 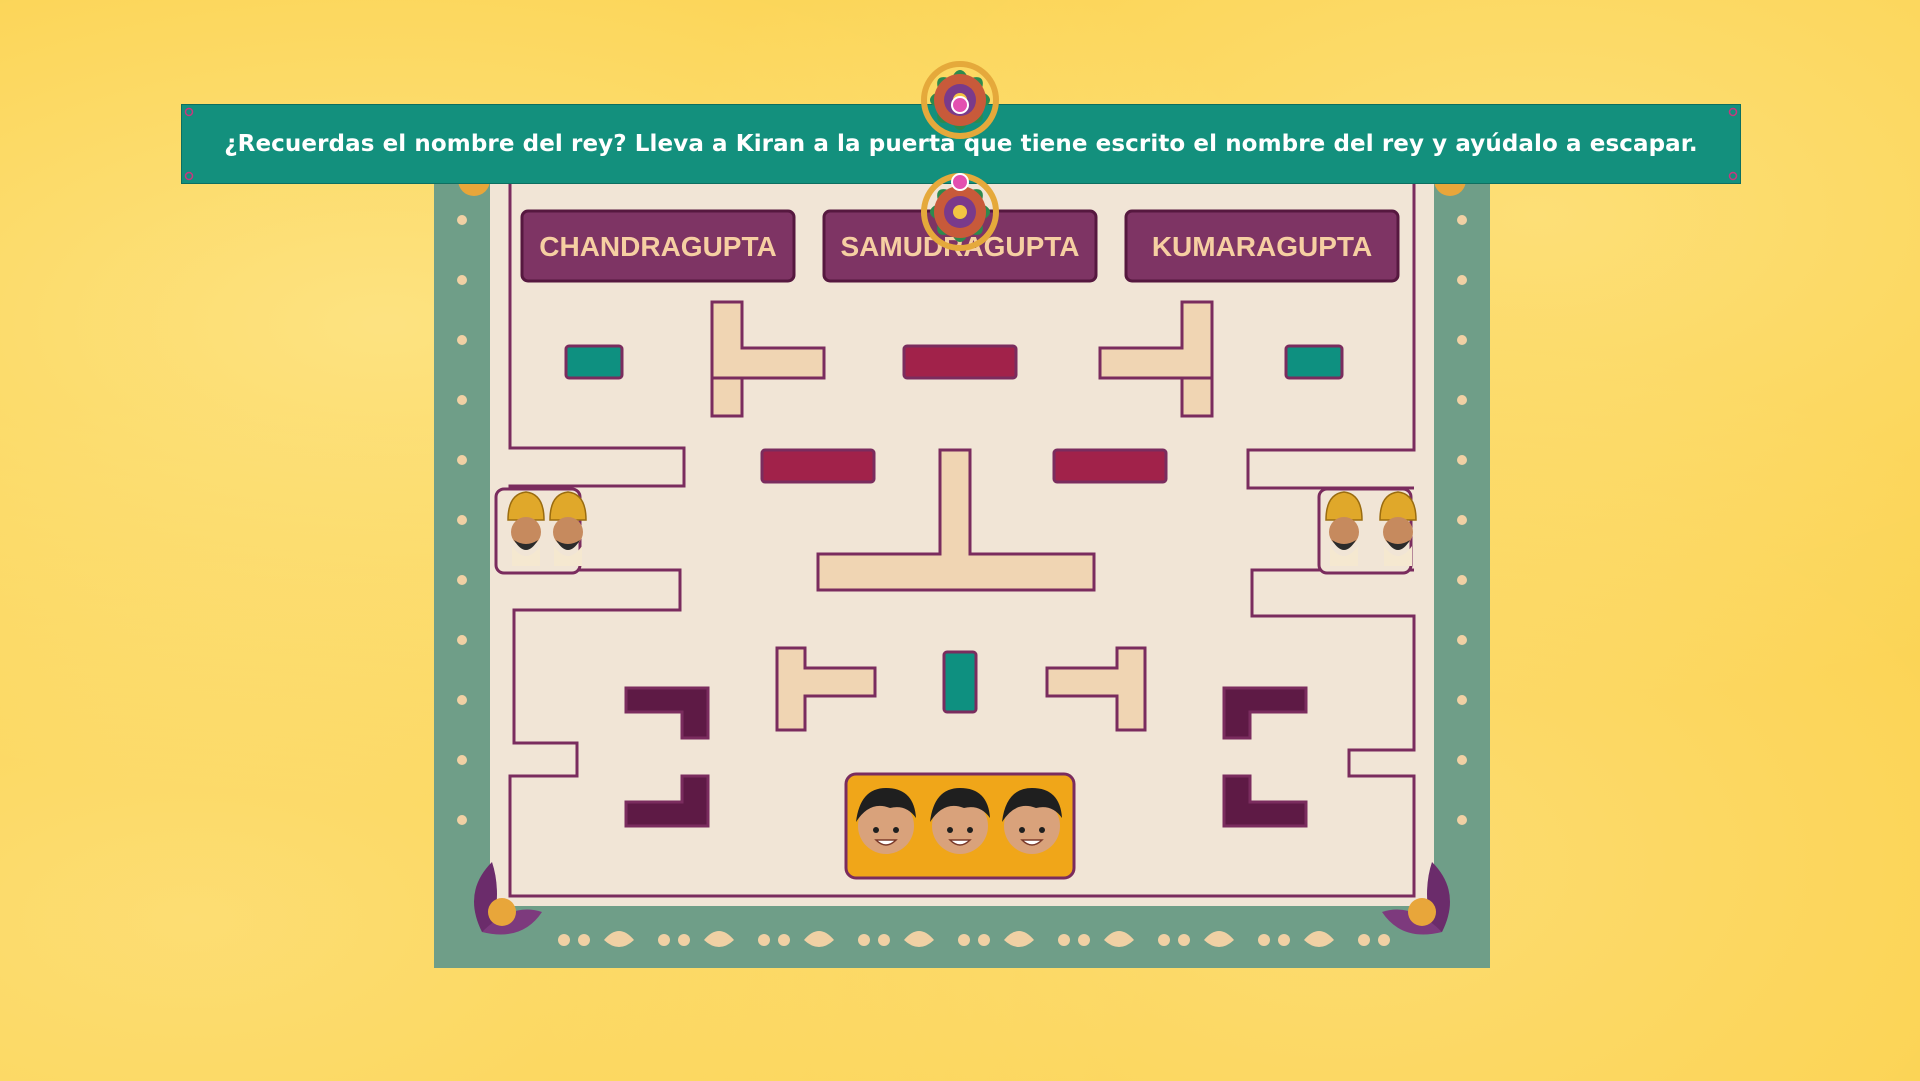 I want to click on door-label: CHANDRAGUPTA, so click(x=657, y=246).